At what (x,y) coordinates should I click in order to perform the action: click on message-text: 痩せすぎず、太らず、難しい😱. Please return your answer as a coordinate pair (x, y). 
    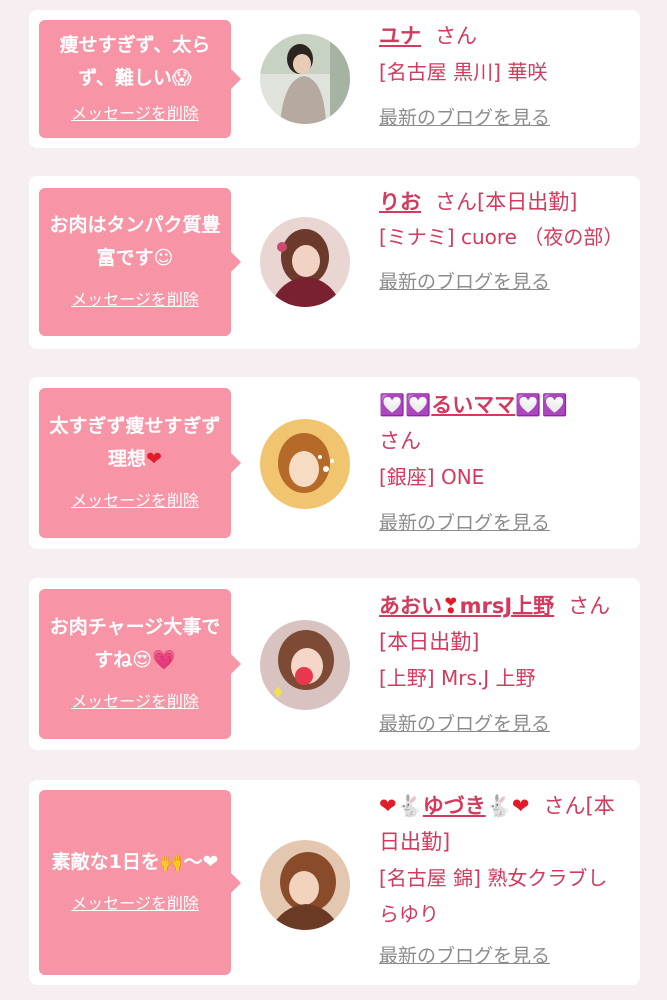
    Looking at the image, I should click on (135, 61).